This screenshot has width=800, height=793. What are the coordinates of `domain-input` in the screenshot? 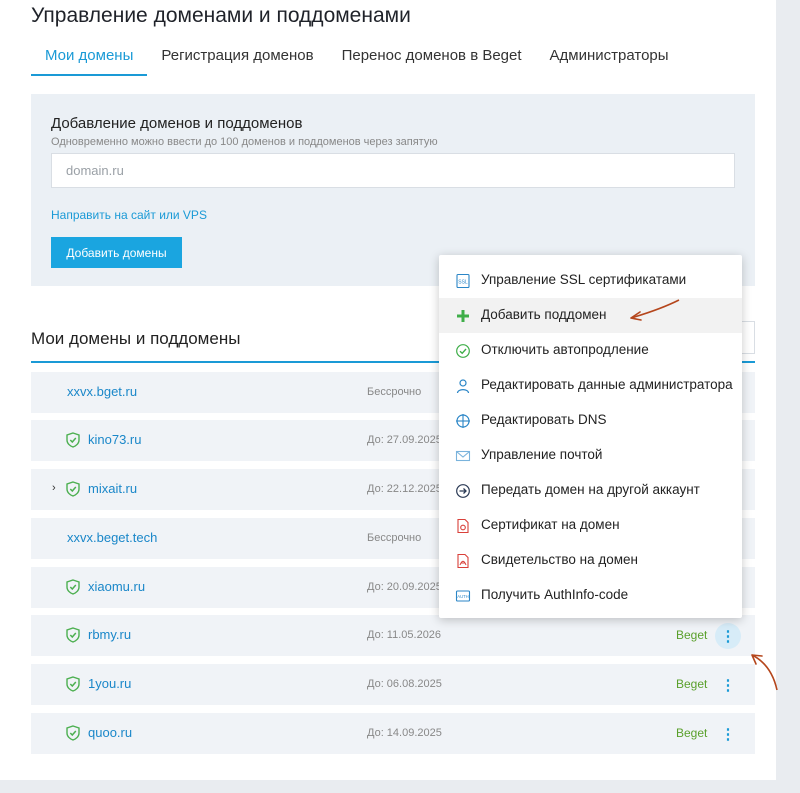 It's located at (393, 170).